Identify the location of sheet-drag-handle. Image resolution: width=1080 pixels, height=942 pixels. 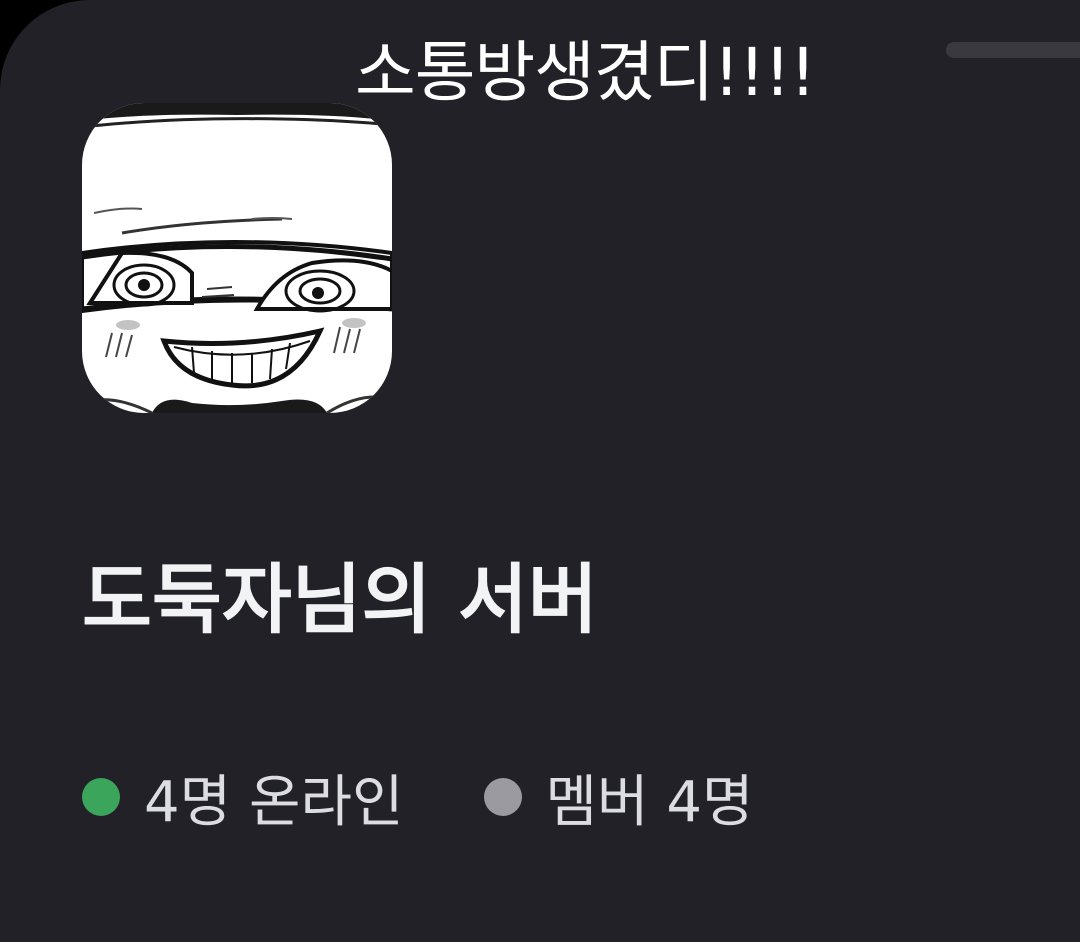
(1013, 50).